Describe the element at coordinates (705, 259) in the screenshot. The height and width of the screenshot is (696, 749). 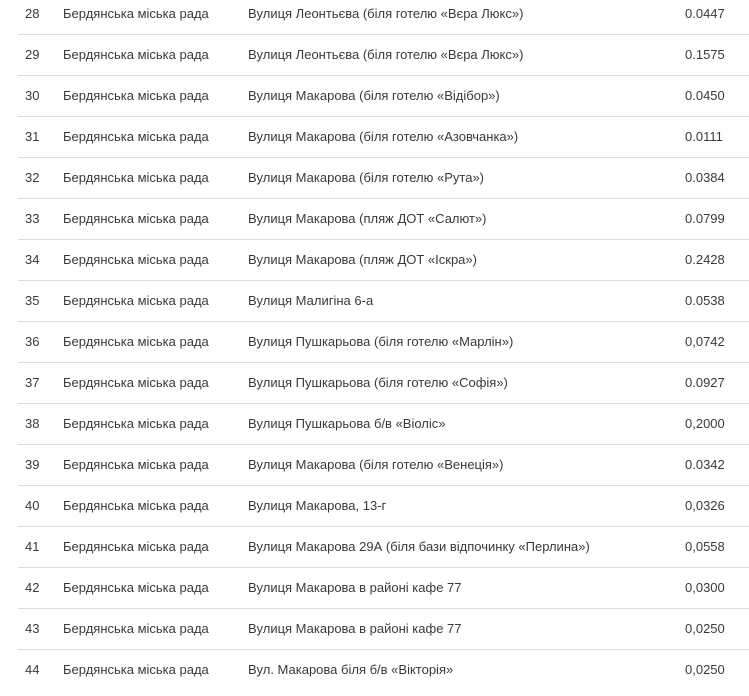
I see `area-value: 0.2428` at that location.